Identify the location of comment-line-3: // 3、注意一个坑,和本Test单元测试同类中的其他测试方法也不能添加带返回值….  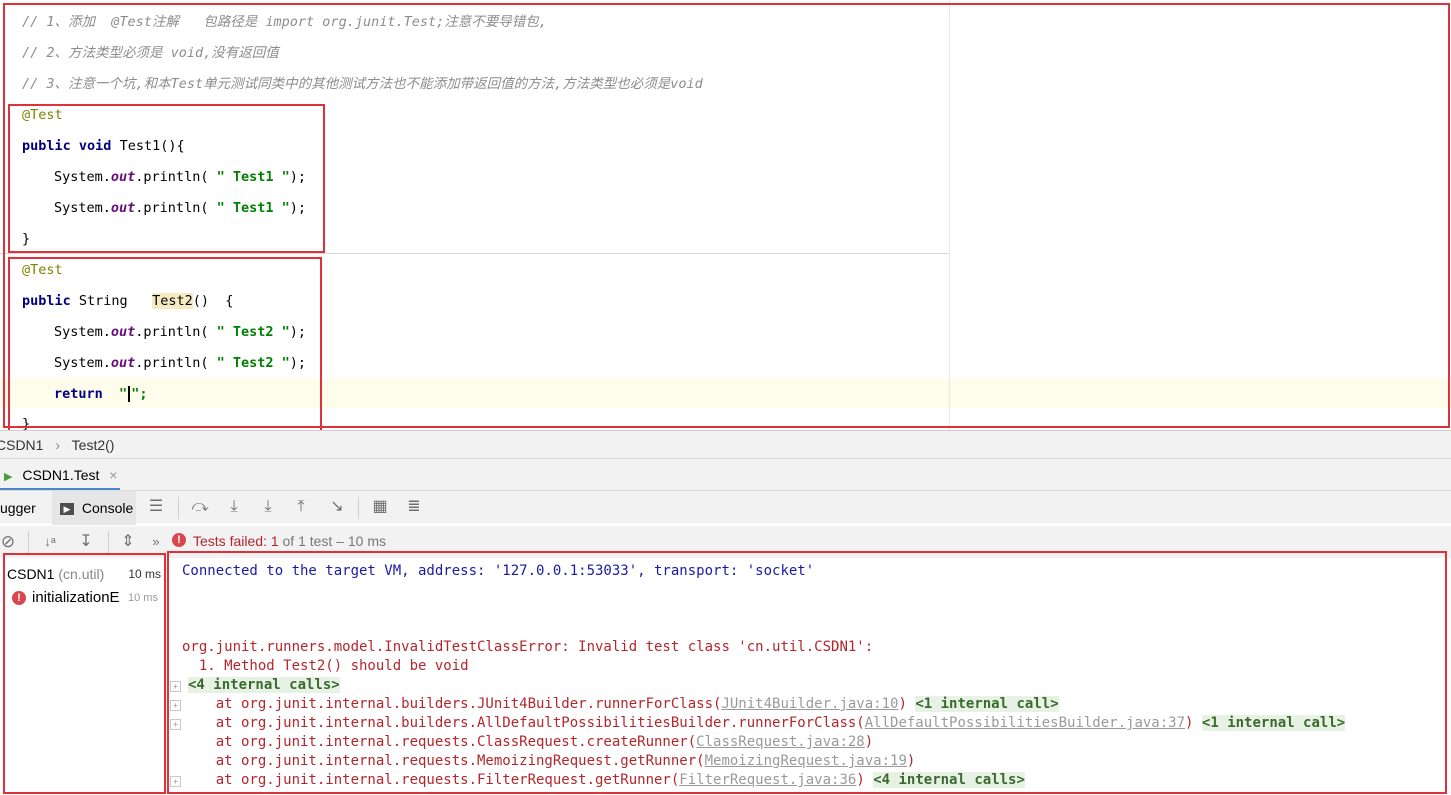
(362, 84).